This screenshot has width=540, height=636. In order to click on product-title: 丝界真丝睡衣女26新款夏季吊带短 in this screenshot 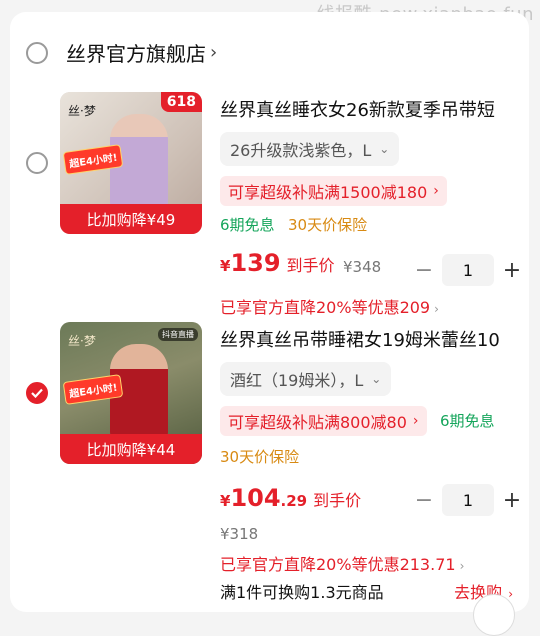, I will do `click(370, 109)`.